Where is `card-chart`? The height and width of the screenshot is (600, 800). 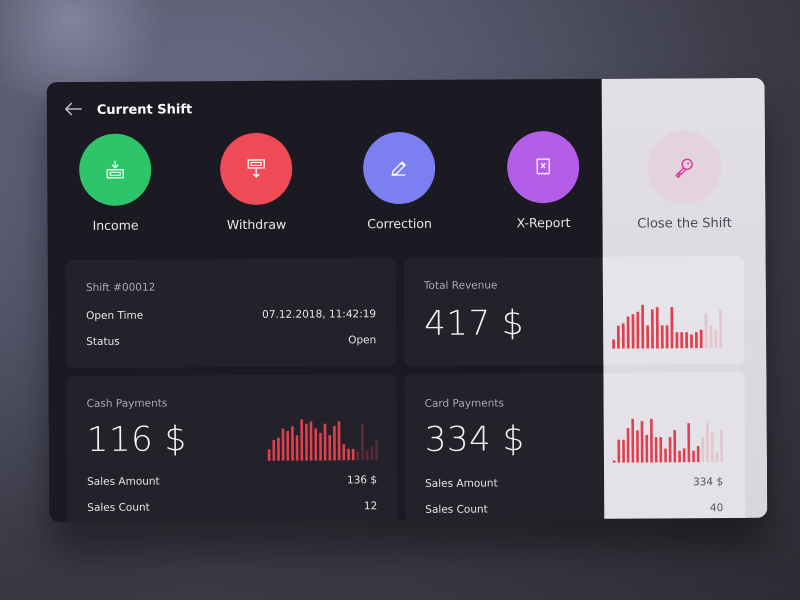
card-chart is located at coordinates (668, 439).